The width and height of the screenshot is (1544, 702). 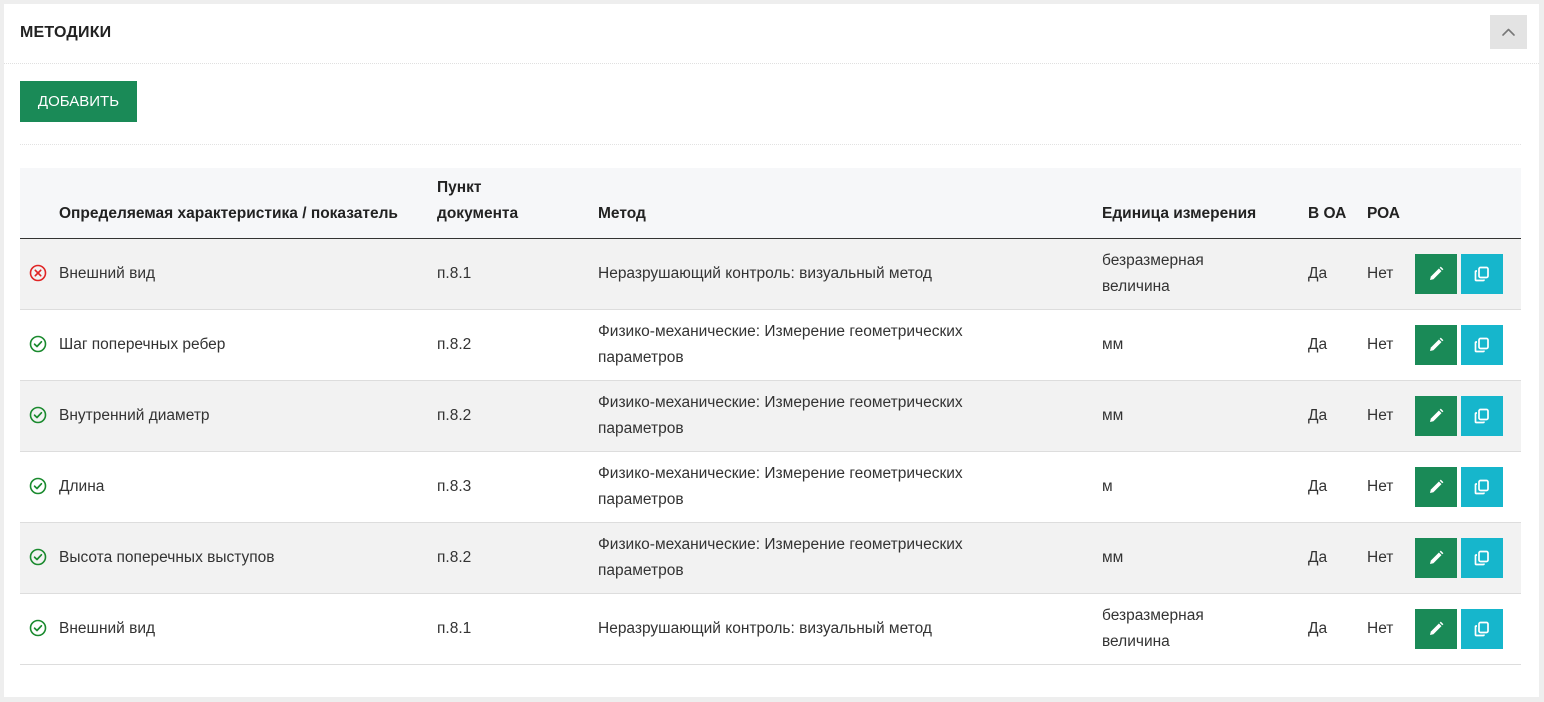 I want to click on cell-characteristic: Шаг поперечных ребер, so click(x=142, y=344).